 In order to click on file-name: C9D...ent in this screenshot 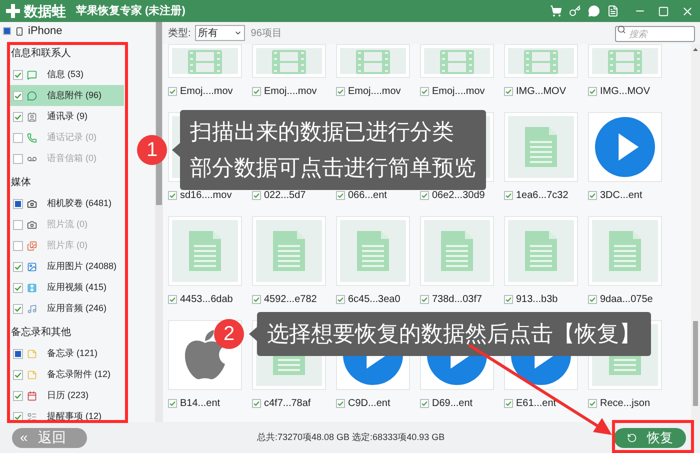, I will do `click(369, 403)`.